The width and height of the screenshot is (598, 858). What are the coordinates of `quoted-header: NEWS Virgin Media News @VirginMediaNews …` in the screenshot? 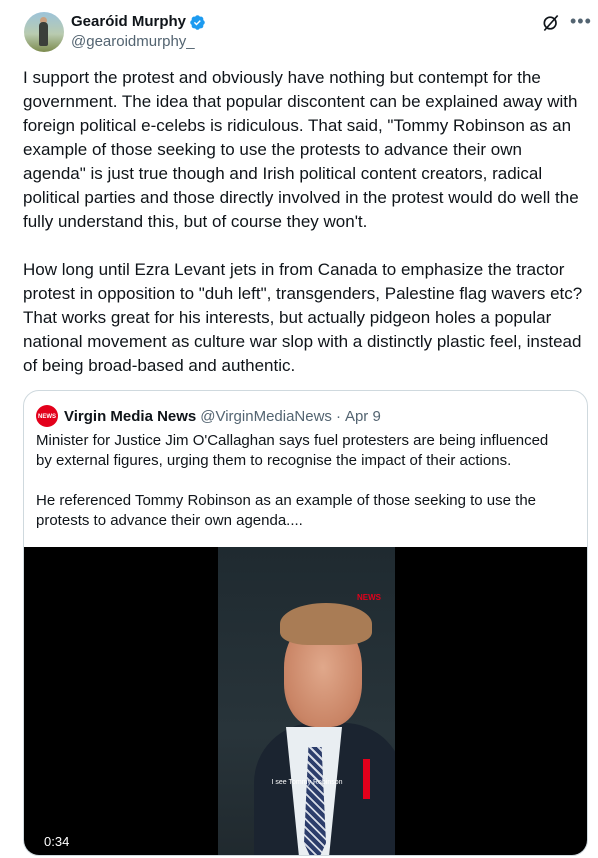 It's located at (208, 416).